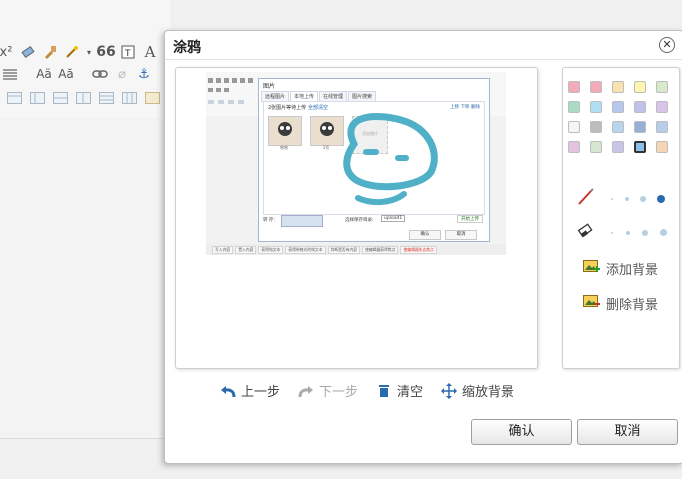 This screenshot has height=479, width=682. I want to click on anchor-icon: ⚓, so click(144, 74).